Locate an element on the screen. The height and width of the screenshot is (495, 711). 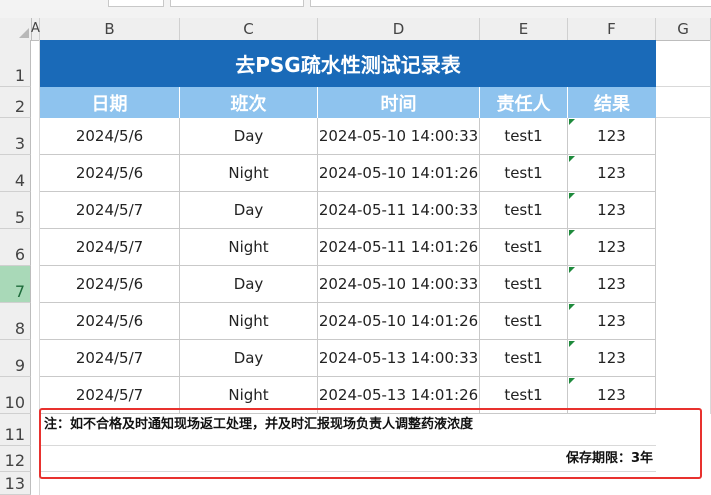
row-header-10: 10 is located at coordinates (15, 395).